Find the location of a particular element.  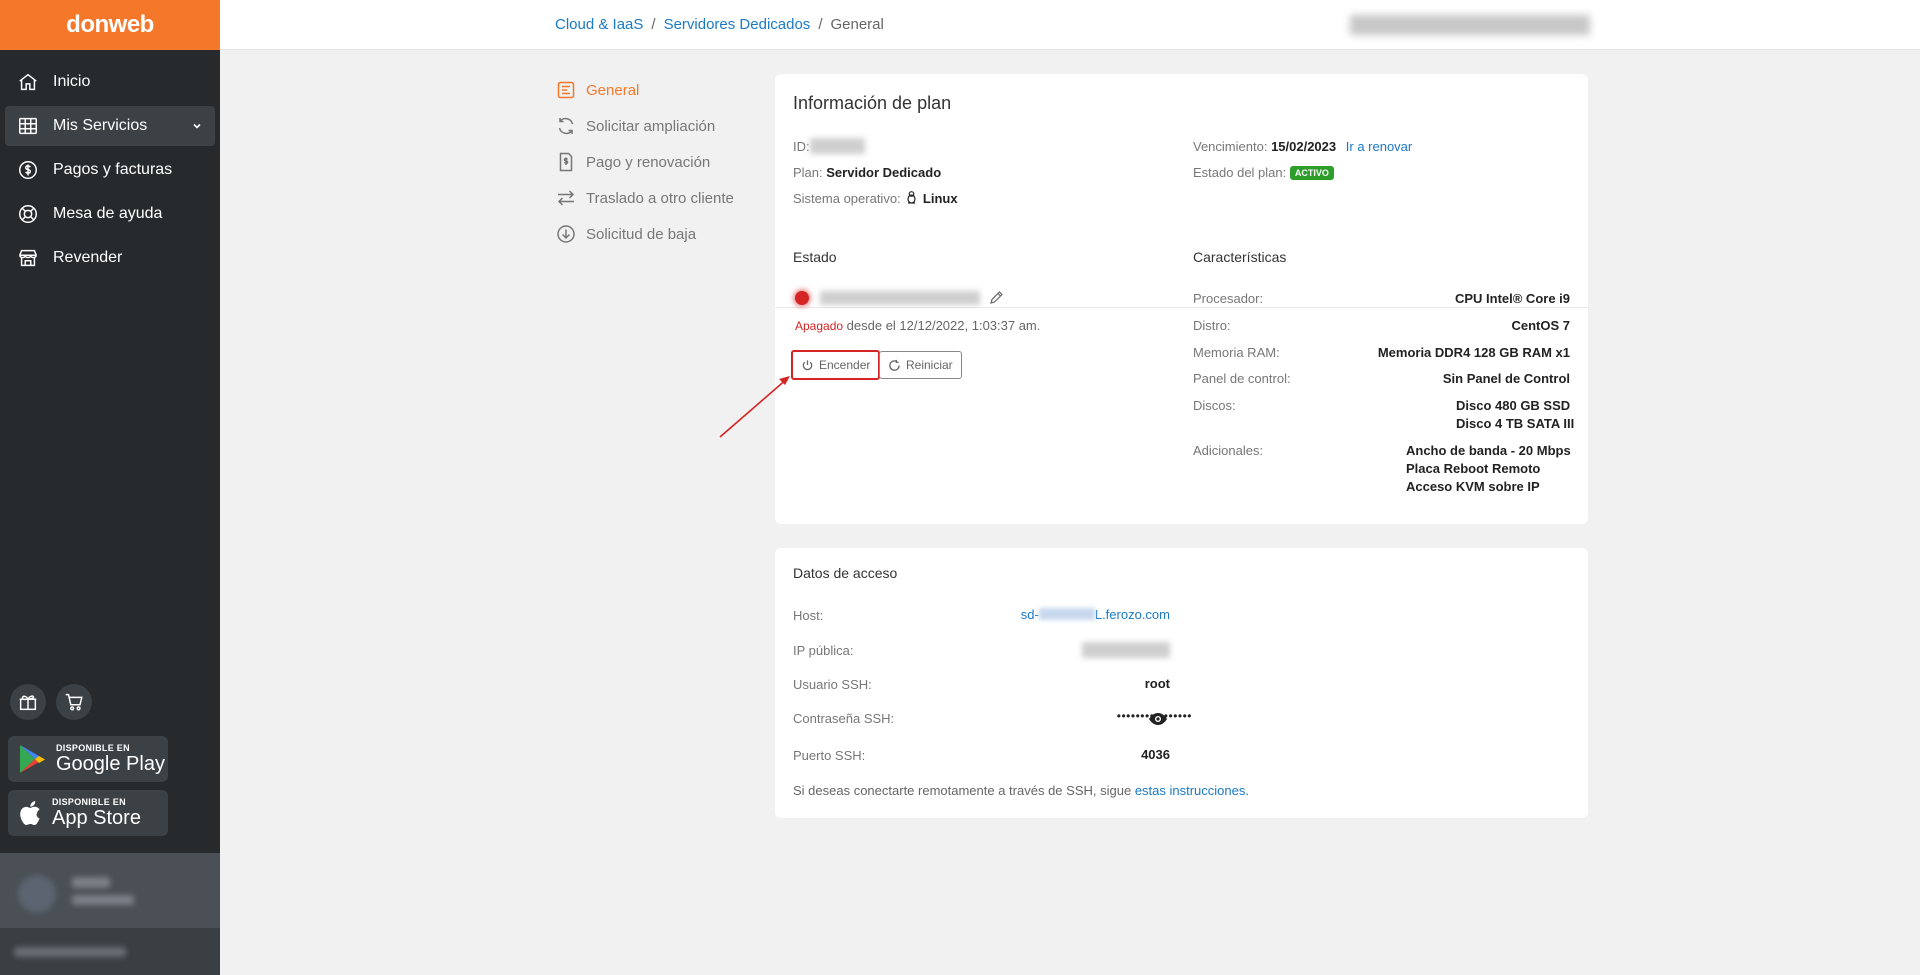

sidebar-item-label: Mesa de ayuda is located at coordinates (108, 213).